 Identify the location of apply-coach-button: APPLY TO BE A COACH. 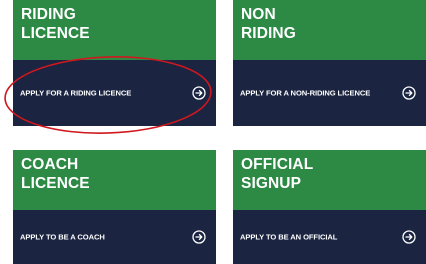
(114, 237).